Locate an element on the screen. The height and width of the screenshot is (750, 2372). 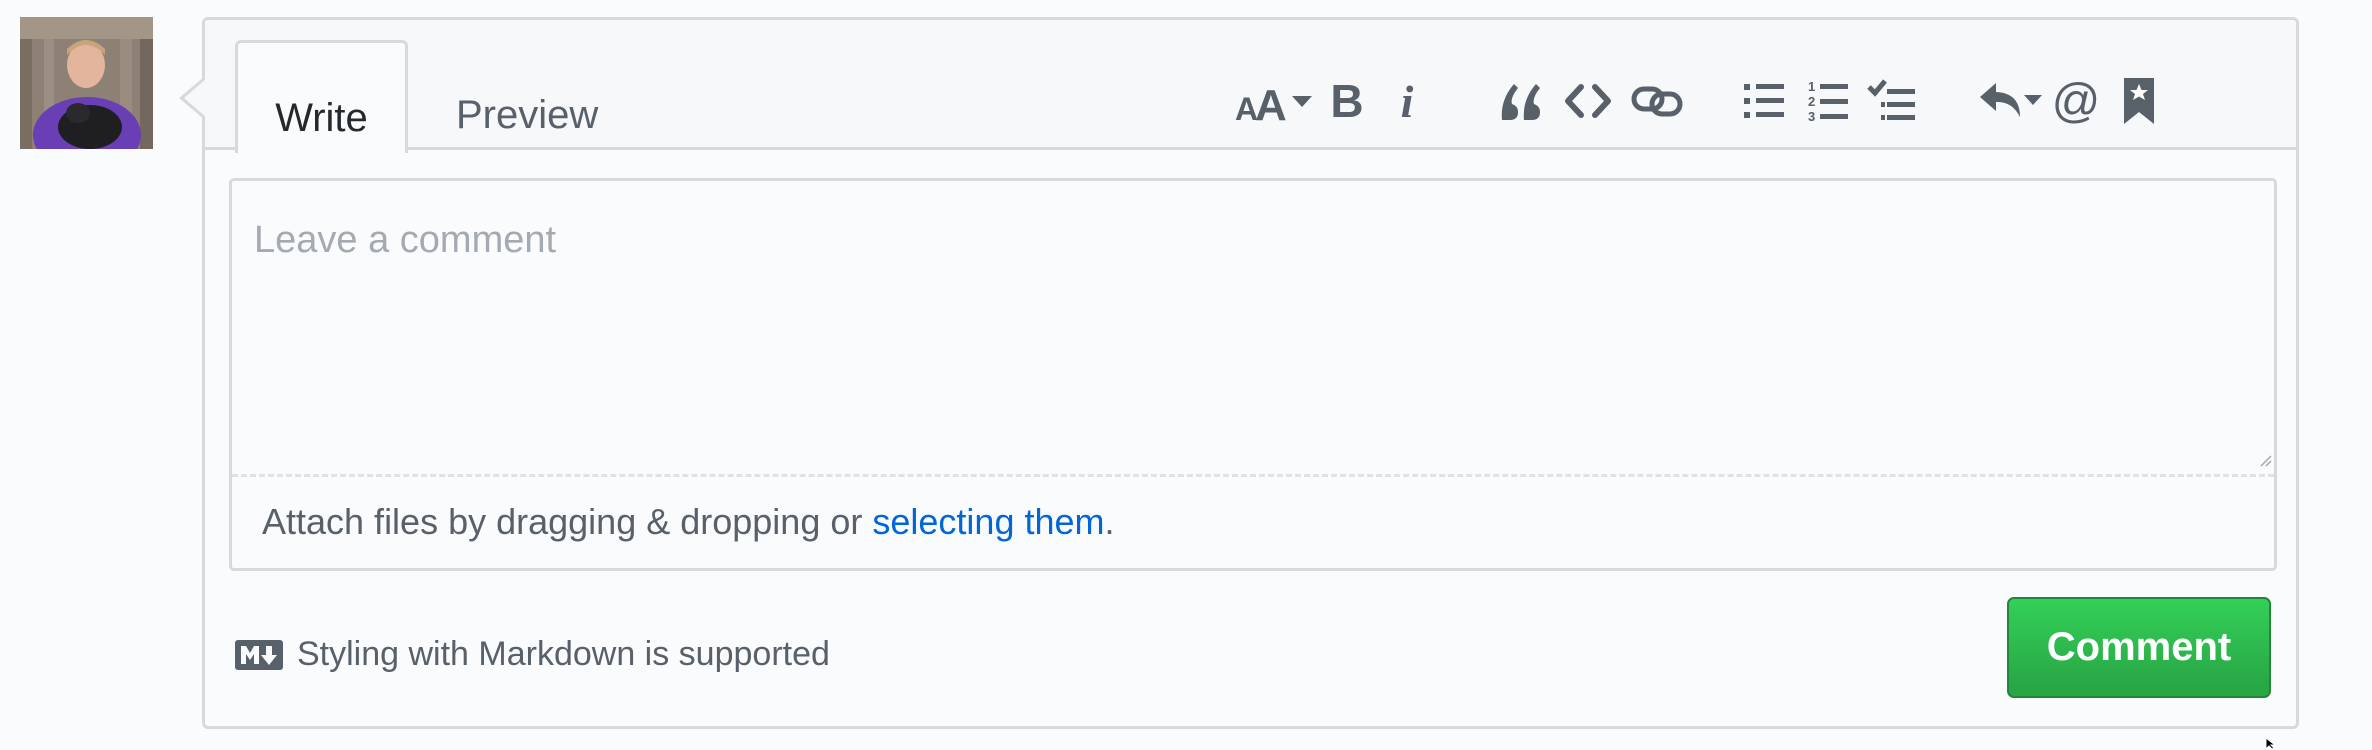
markdown-icon is located at coordinates (259, 654).